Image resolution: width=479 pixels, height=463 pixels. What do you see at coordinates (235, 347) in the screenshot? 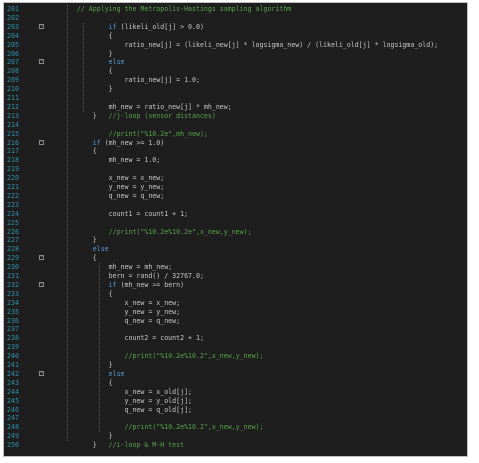
I see `code-line: 239` at bounding box center [235, 347].